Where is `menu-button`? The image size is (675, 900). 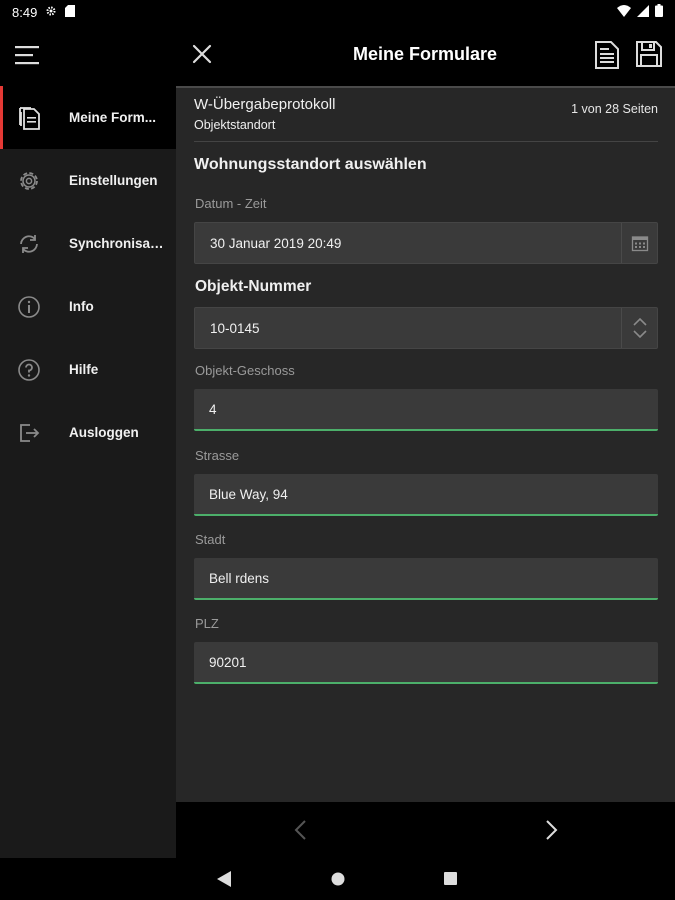 menu-button is located at coordinates (28, 55).